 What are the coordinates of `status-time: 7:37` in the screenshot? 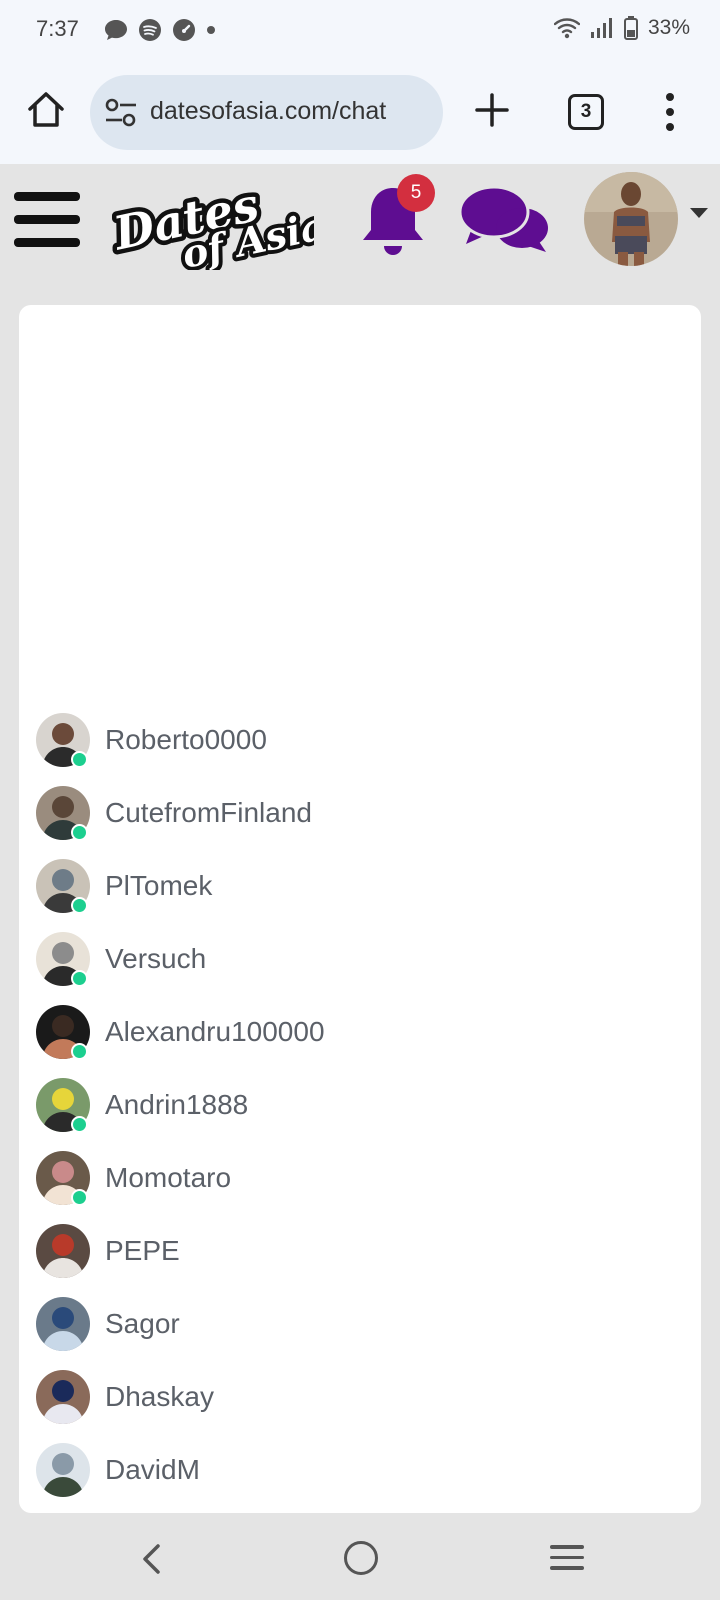 It's located at (57, 28).